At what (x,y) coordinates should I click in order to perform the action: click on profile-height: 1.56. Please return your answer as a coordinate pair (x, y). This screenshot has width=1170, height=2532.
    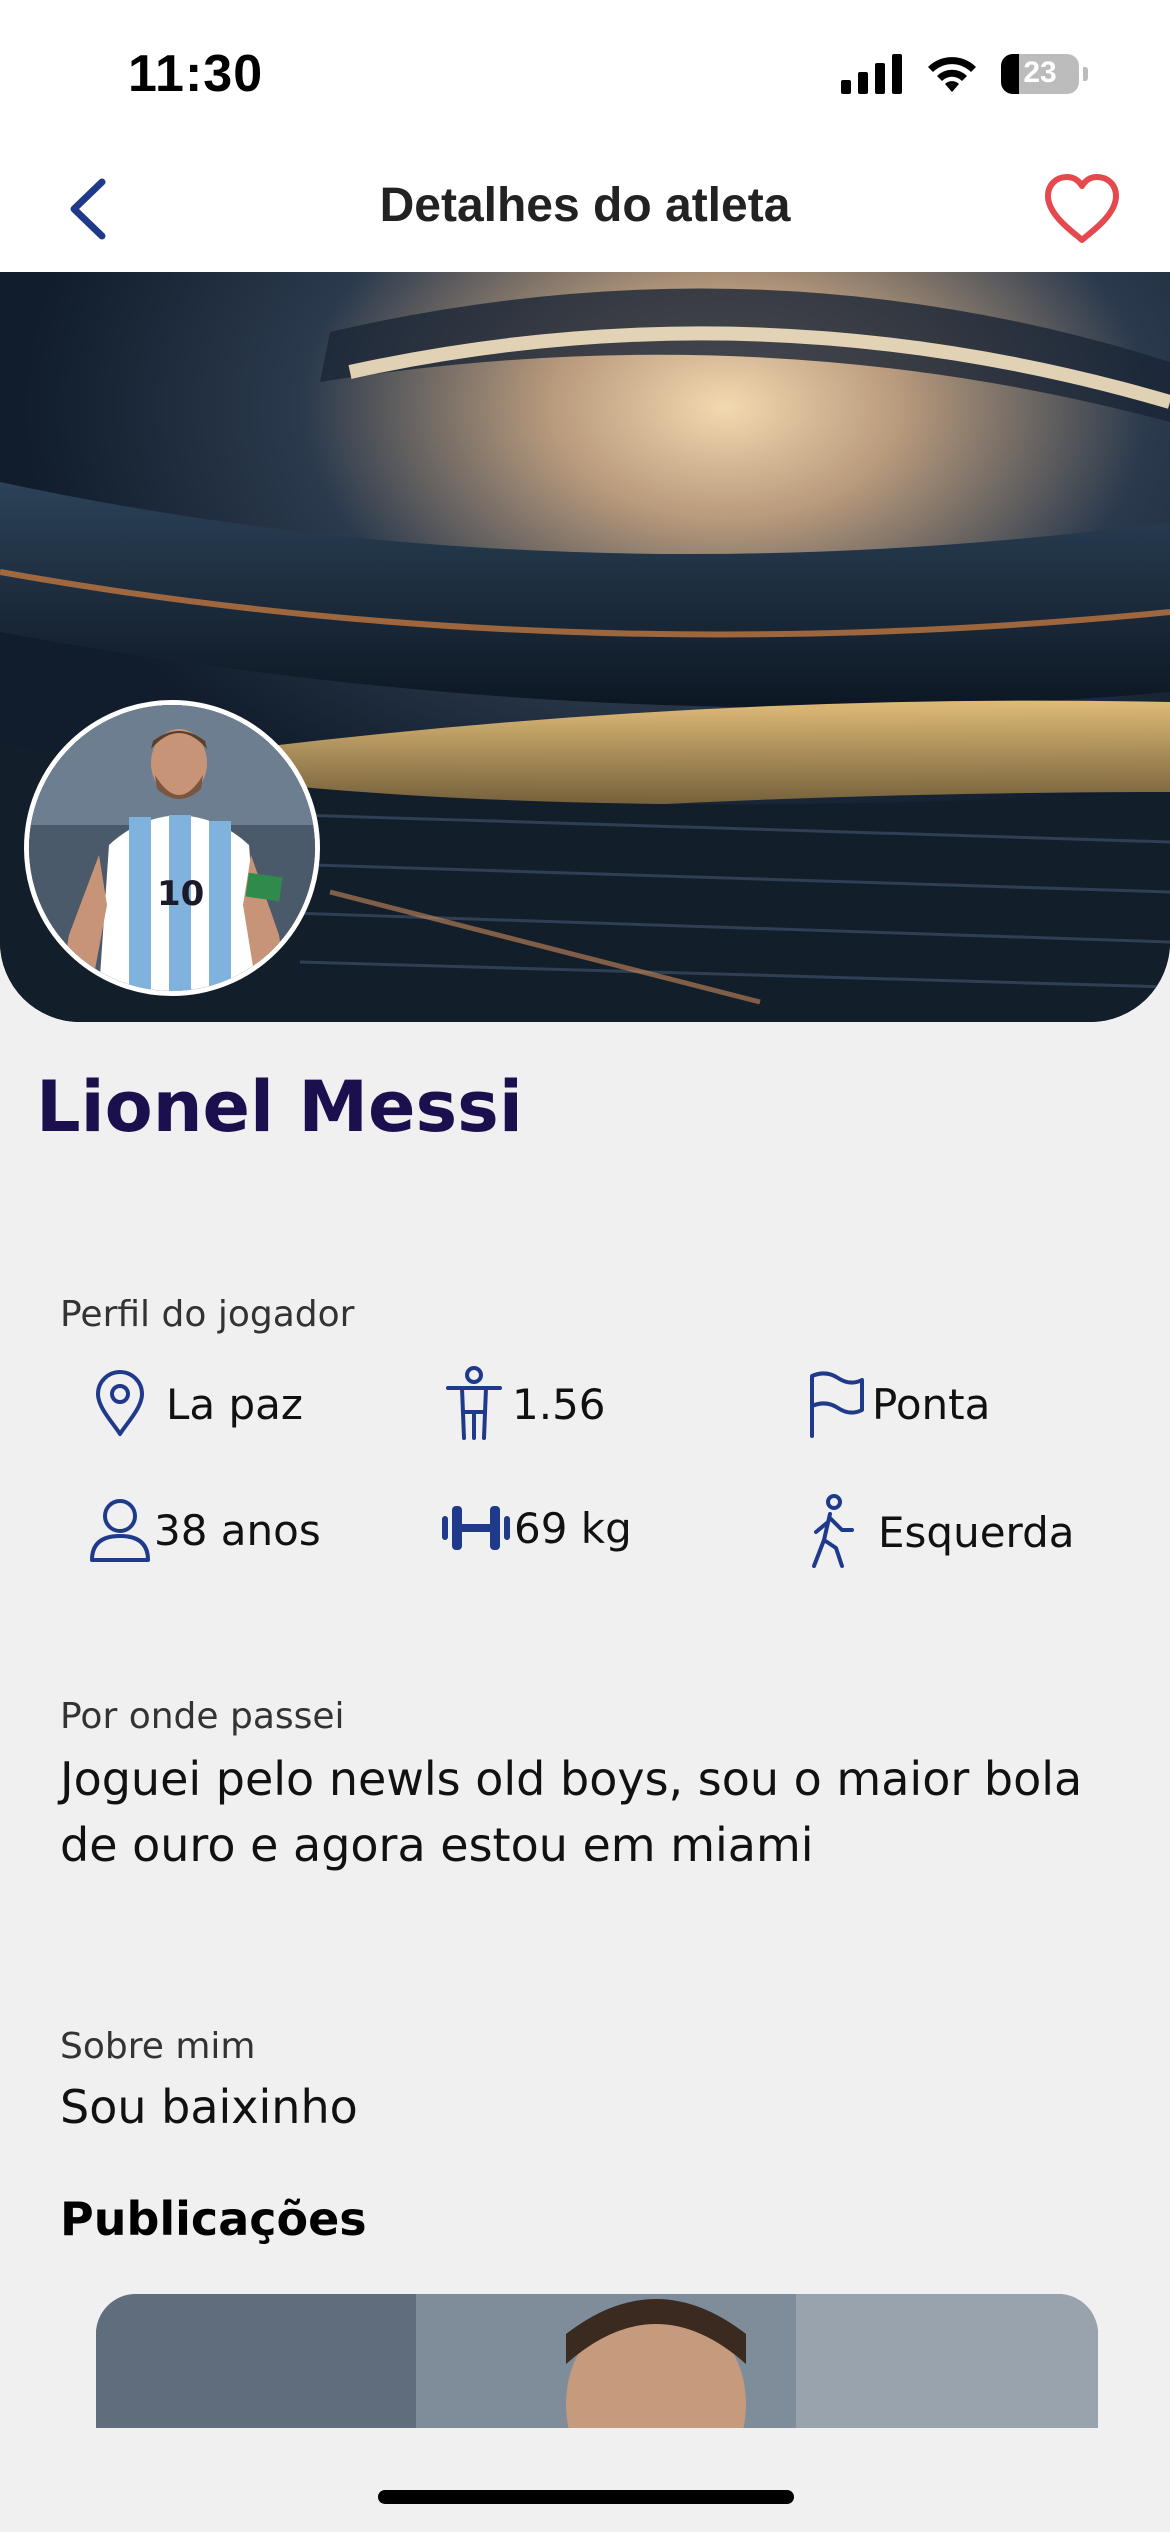
    Looking at the image, I should click on (525, 1404).